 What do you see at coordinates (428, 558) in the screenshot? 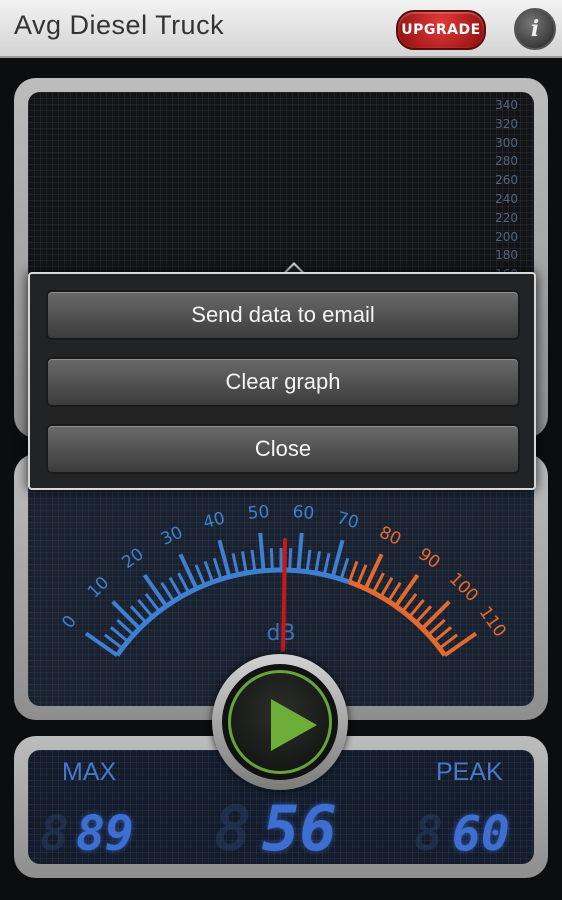
I see `gauge-tick-label: 90` at bounding box center [428, 558].